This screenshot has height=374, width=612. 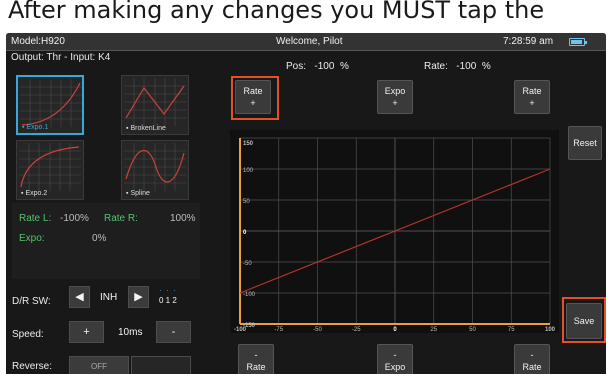 What do you see at coordinates (31, 301) in the screenshot?
I see `dr-sw-label: D/R SW:` at bounding box center [31, 301].